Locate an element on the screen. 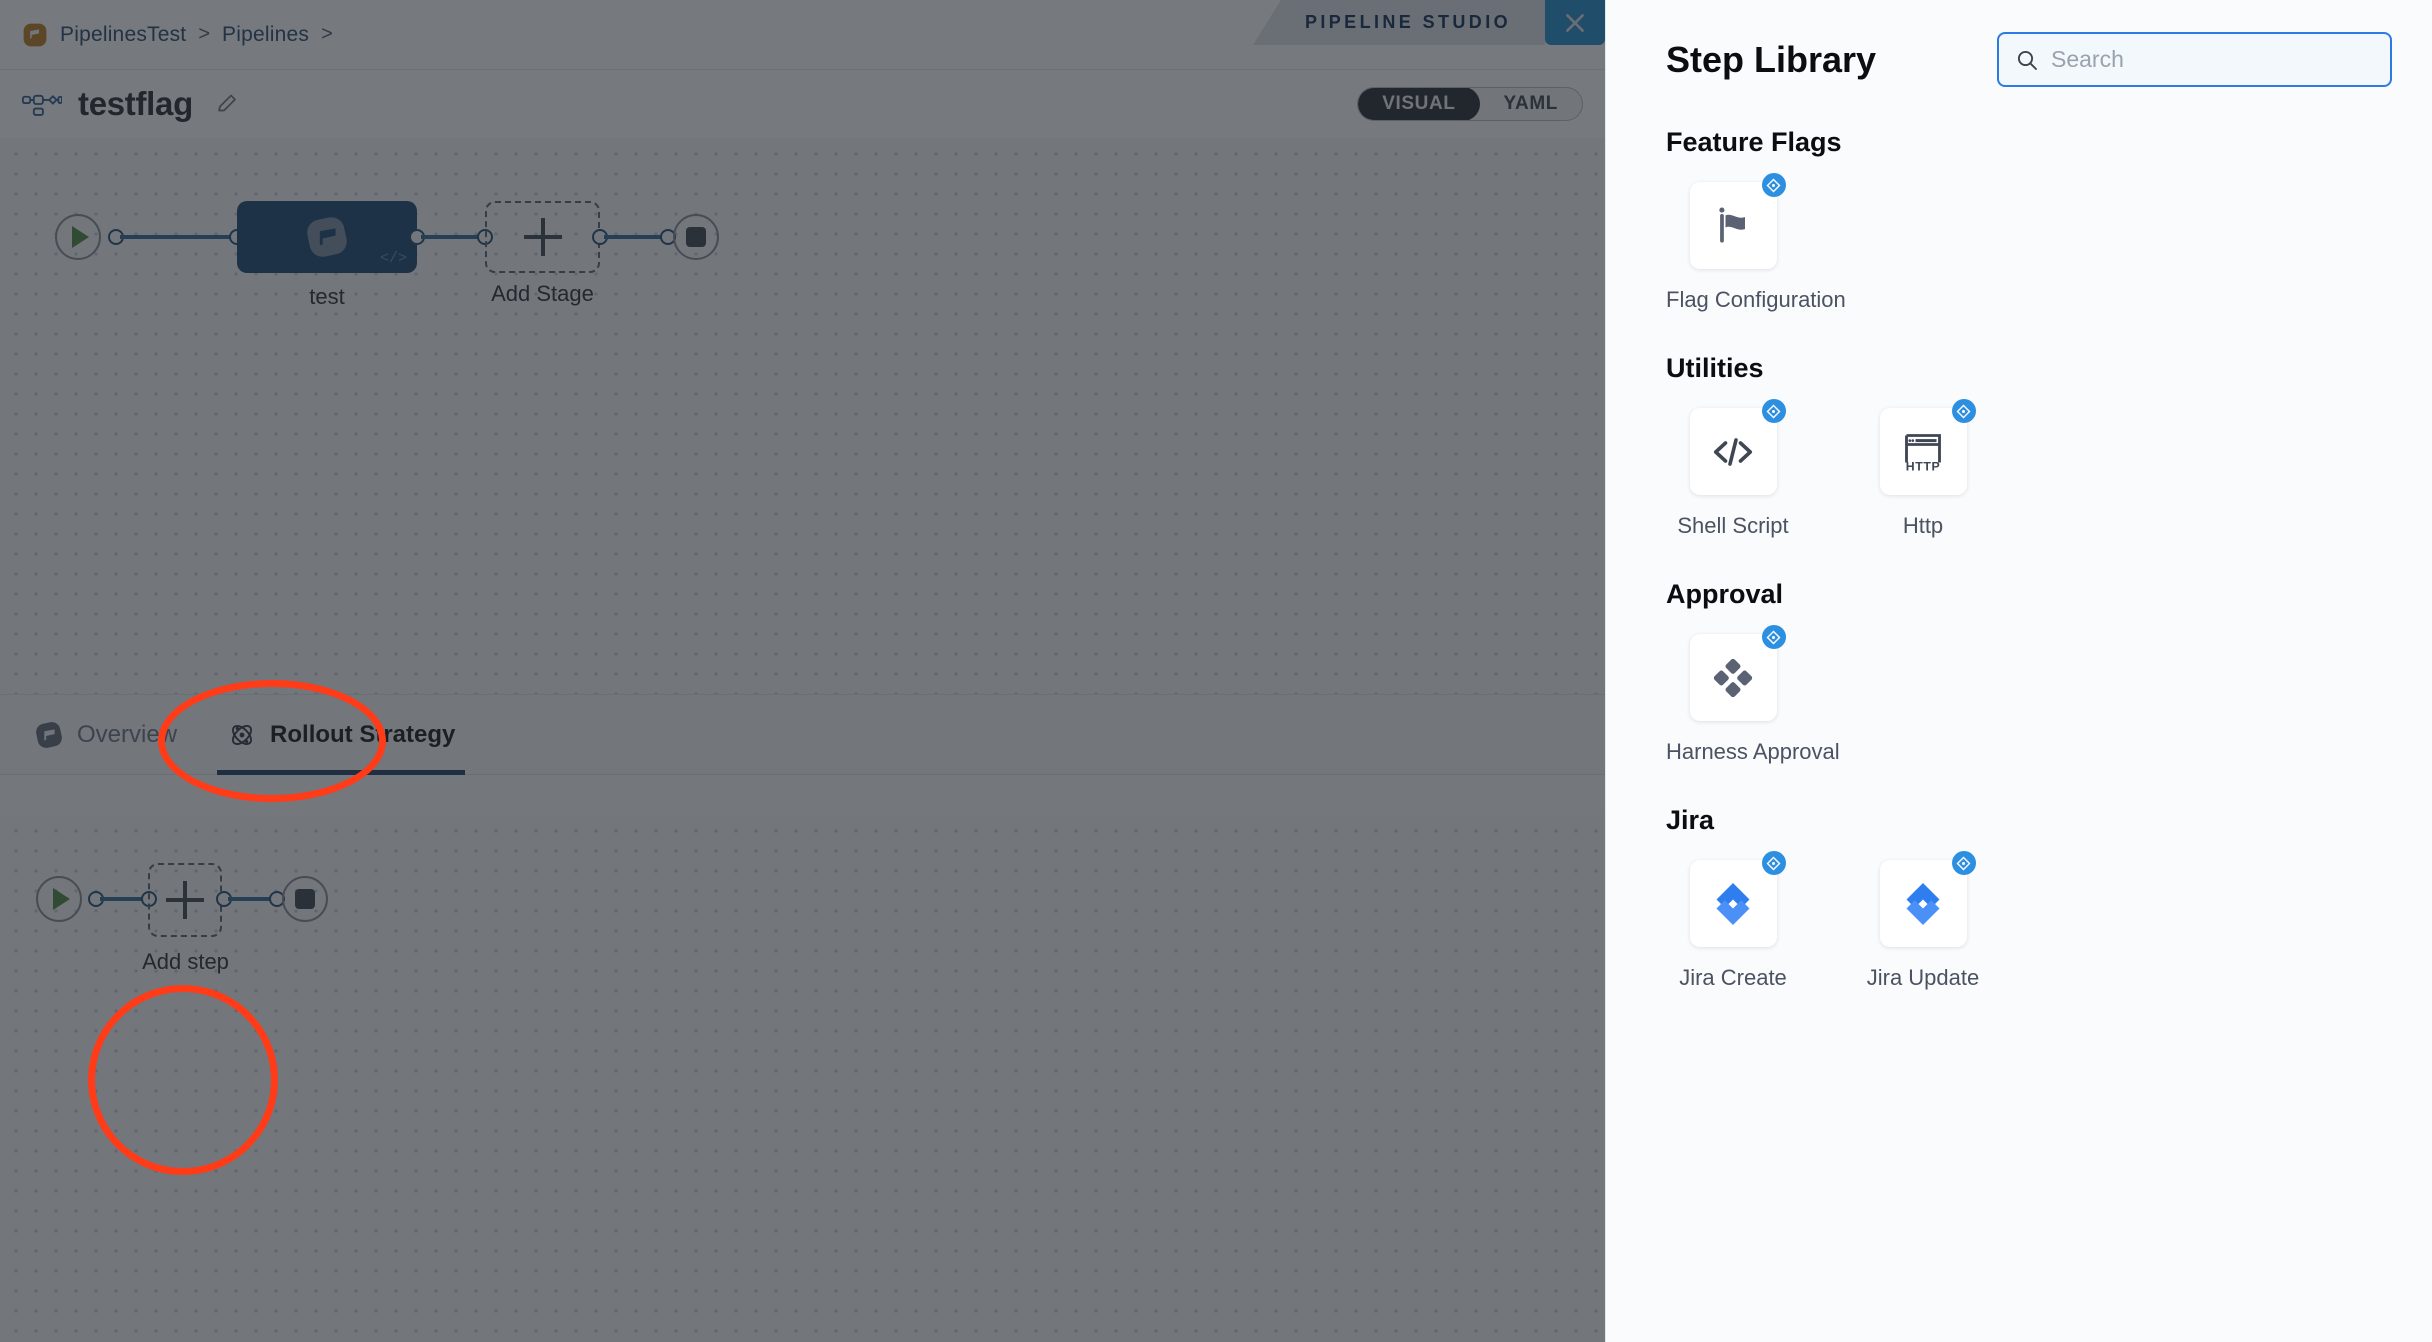  step-card-harness-approval: Harness Approval is located at coordinates (1753, 695).